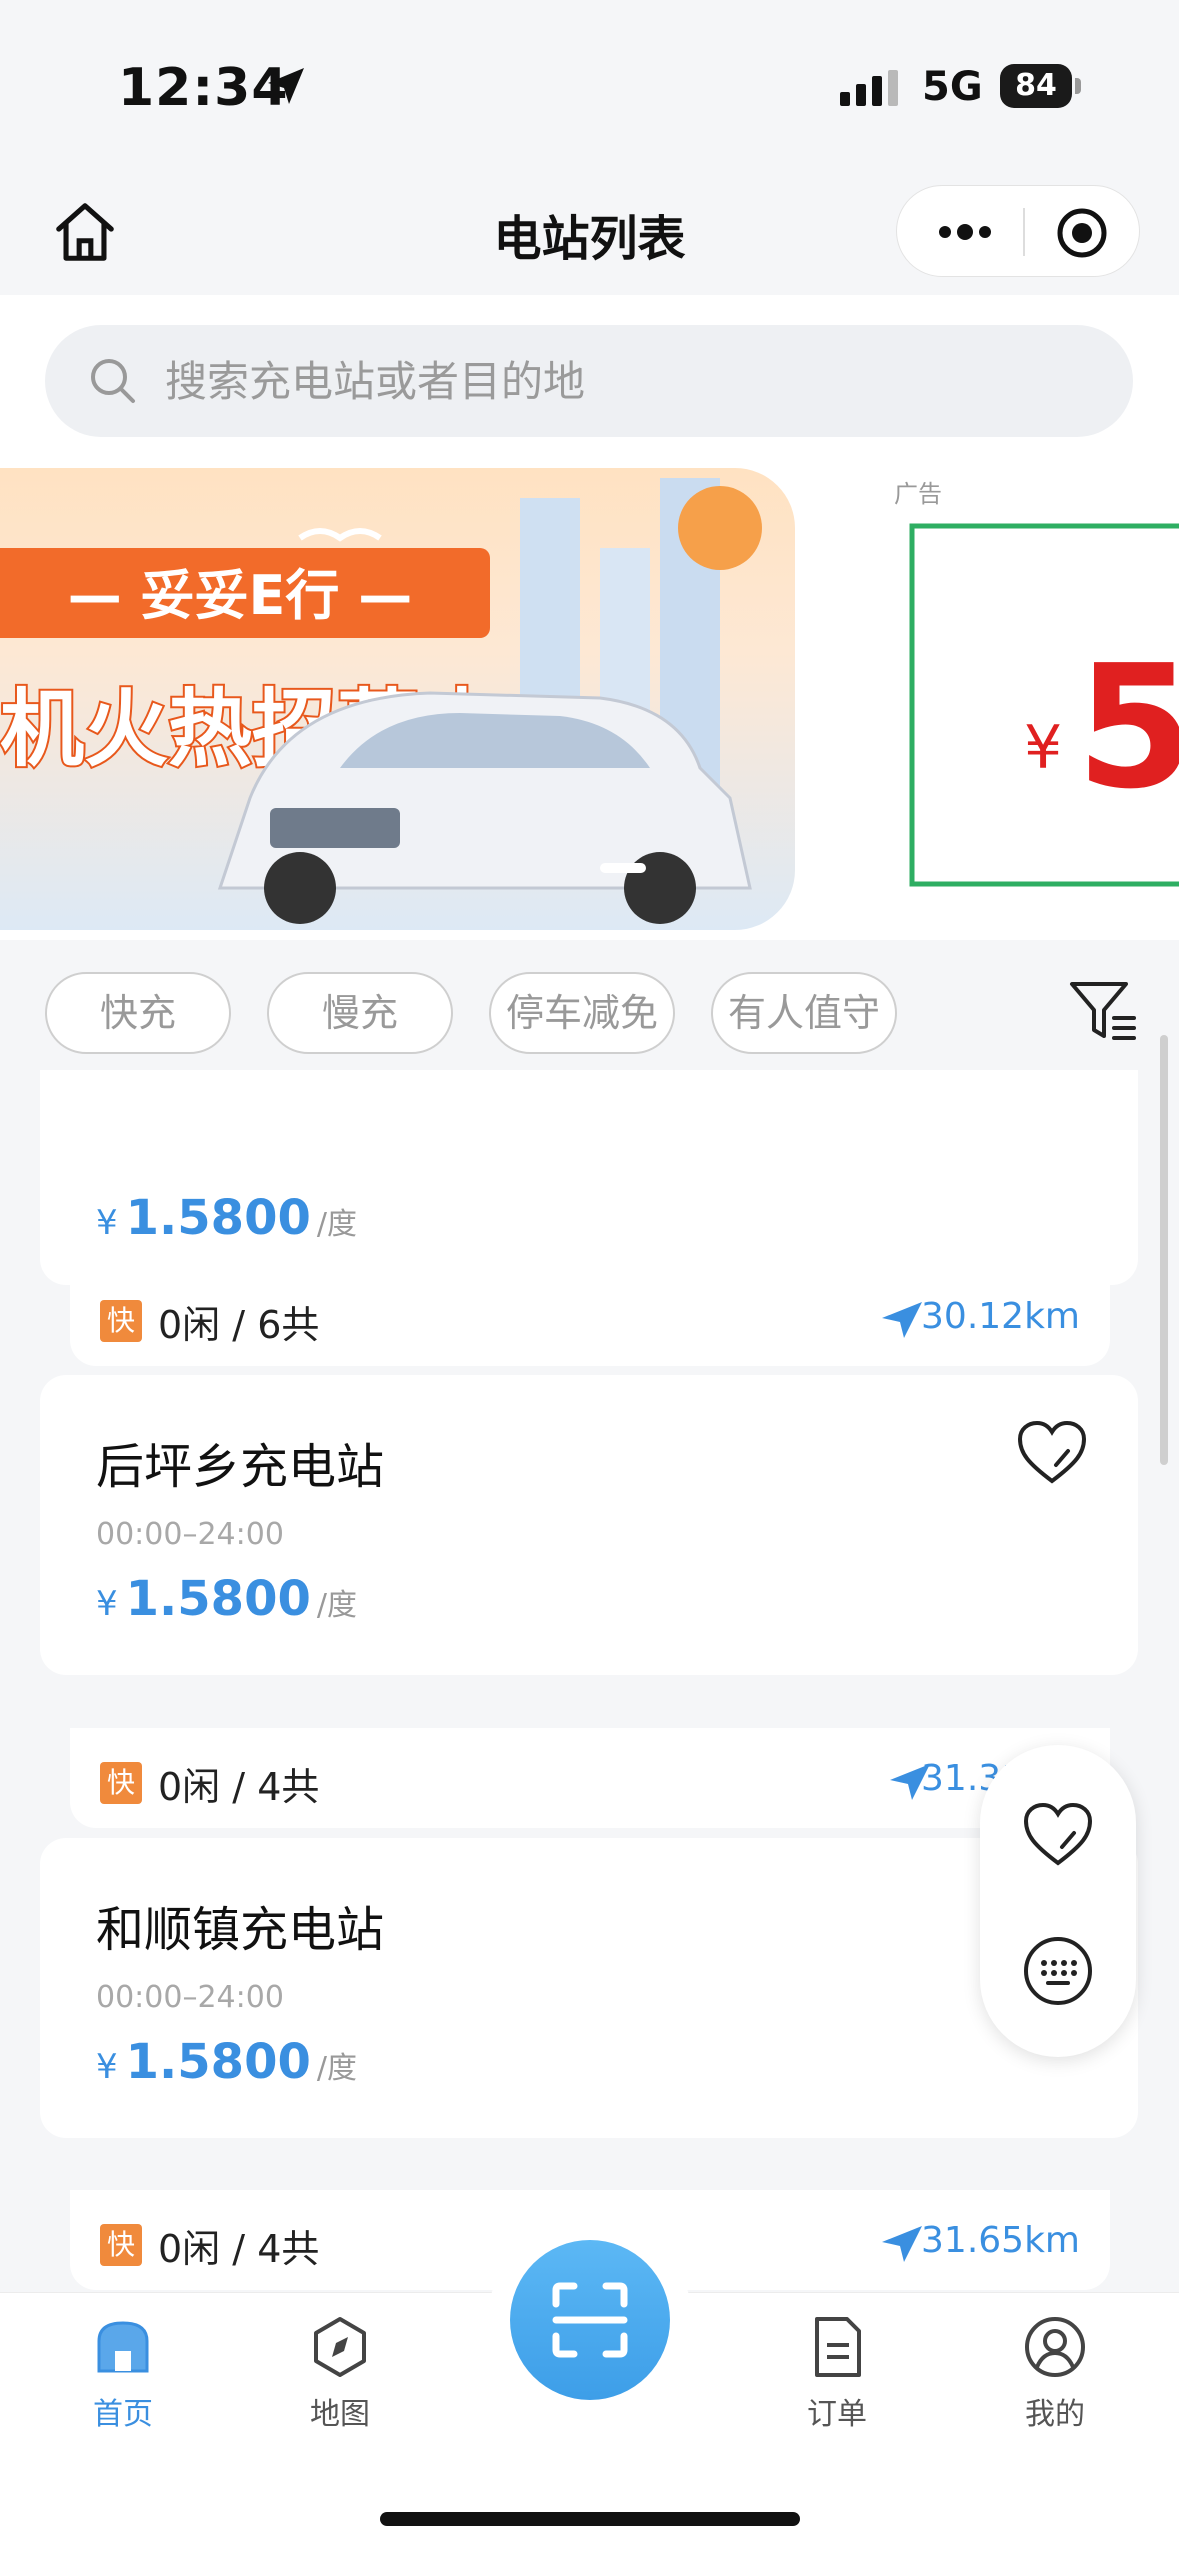  Describe the element at coordinates (589, 235) in the screenshot. I see `nav-bar: 电站列表` at that location.